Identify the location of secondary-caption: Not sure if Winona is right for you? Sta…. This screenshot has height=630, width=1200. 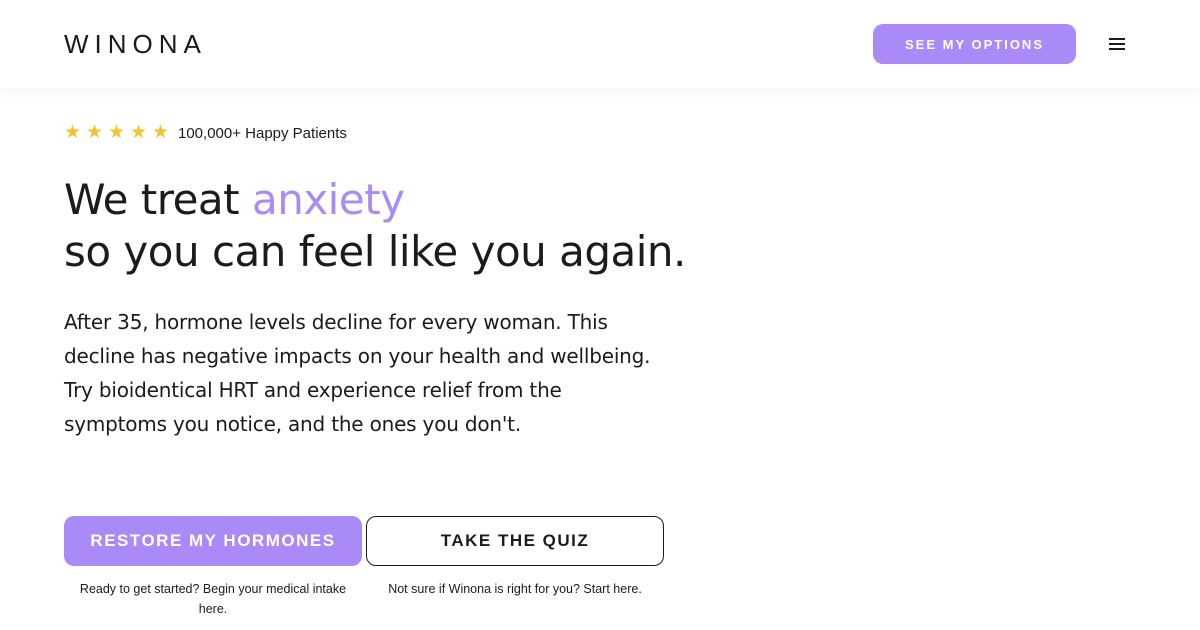
(515, 589).